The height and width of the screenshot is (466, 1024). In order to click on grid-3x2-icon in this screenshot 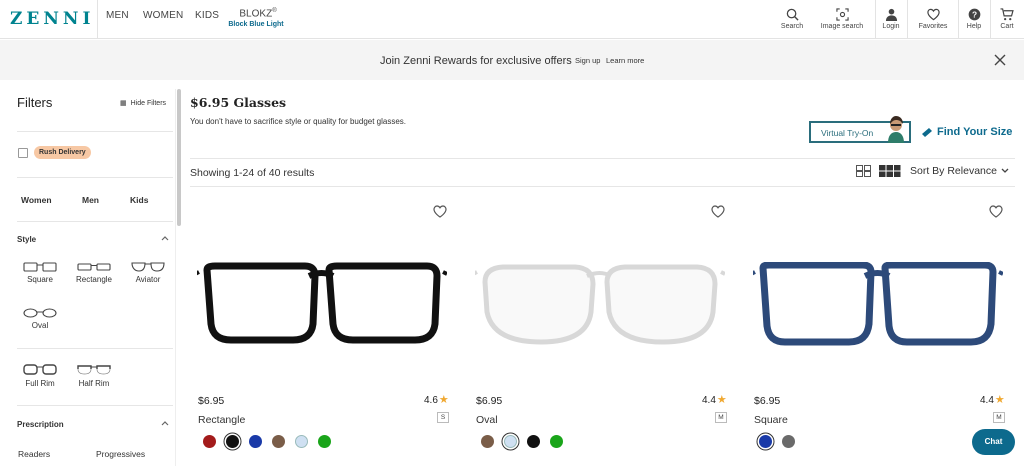, I will do `click(890, 171)`.